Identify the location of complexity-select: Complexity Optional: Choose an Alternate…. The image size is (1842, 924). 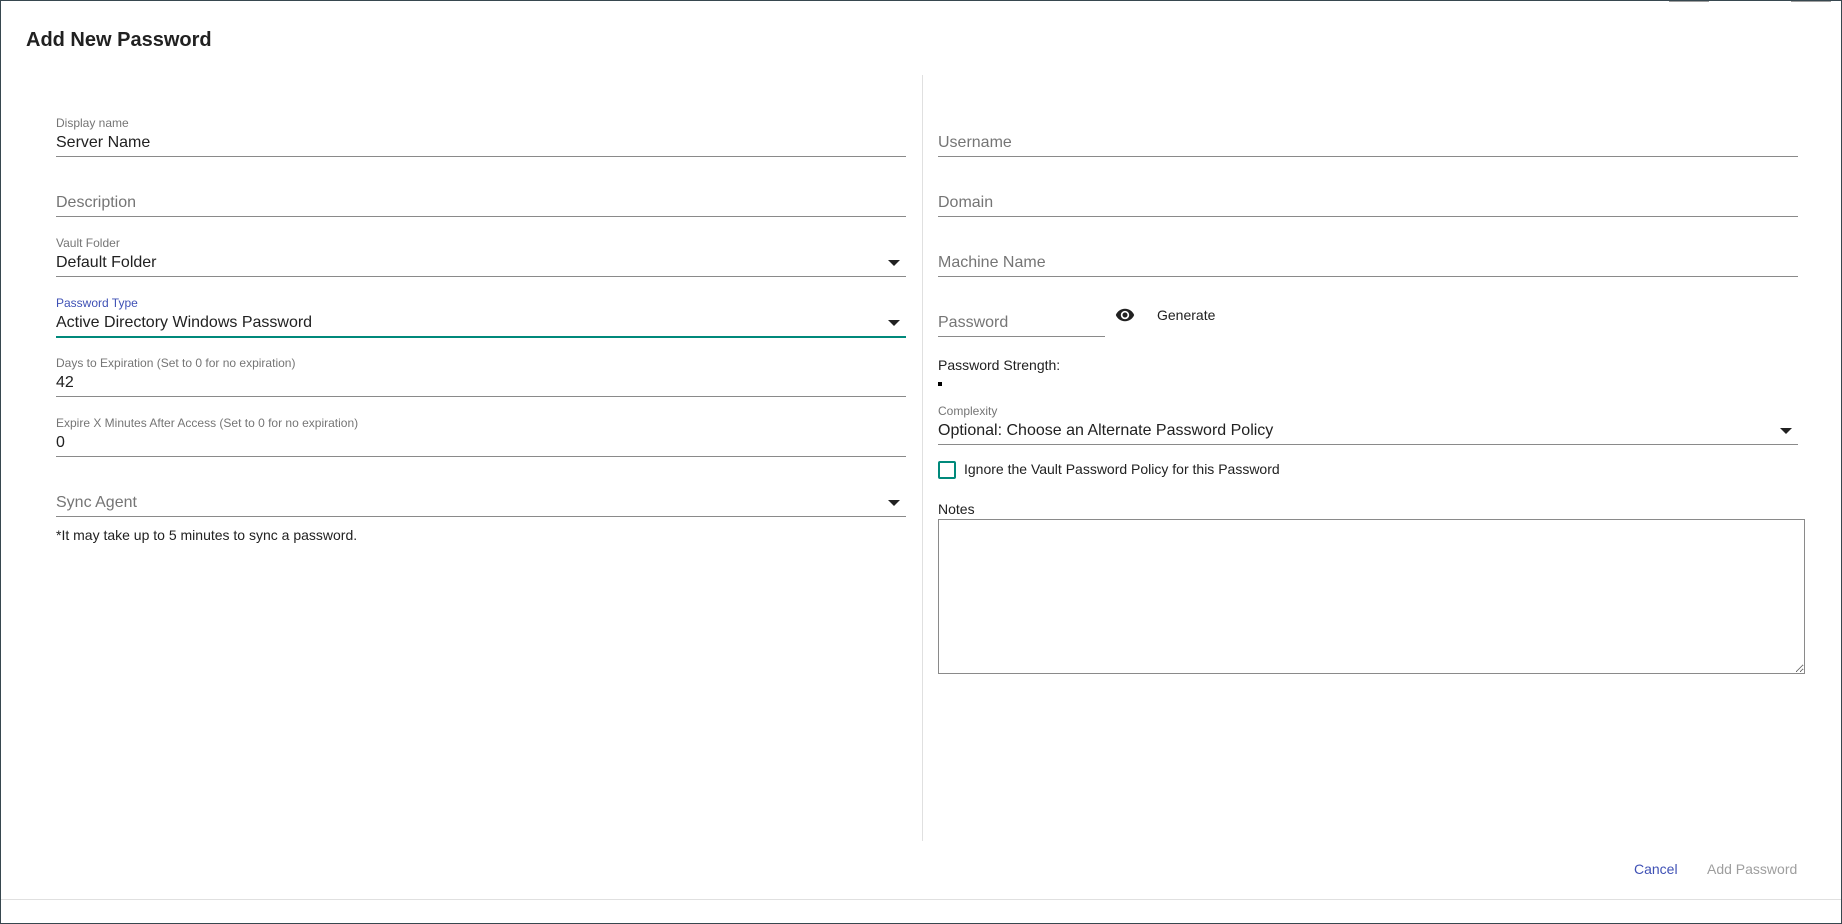
(1368, 424).